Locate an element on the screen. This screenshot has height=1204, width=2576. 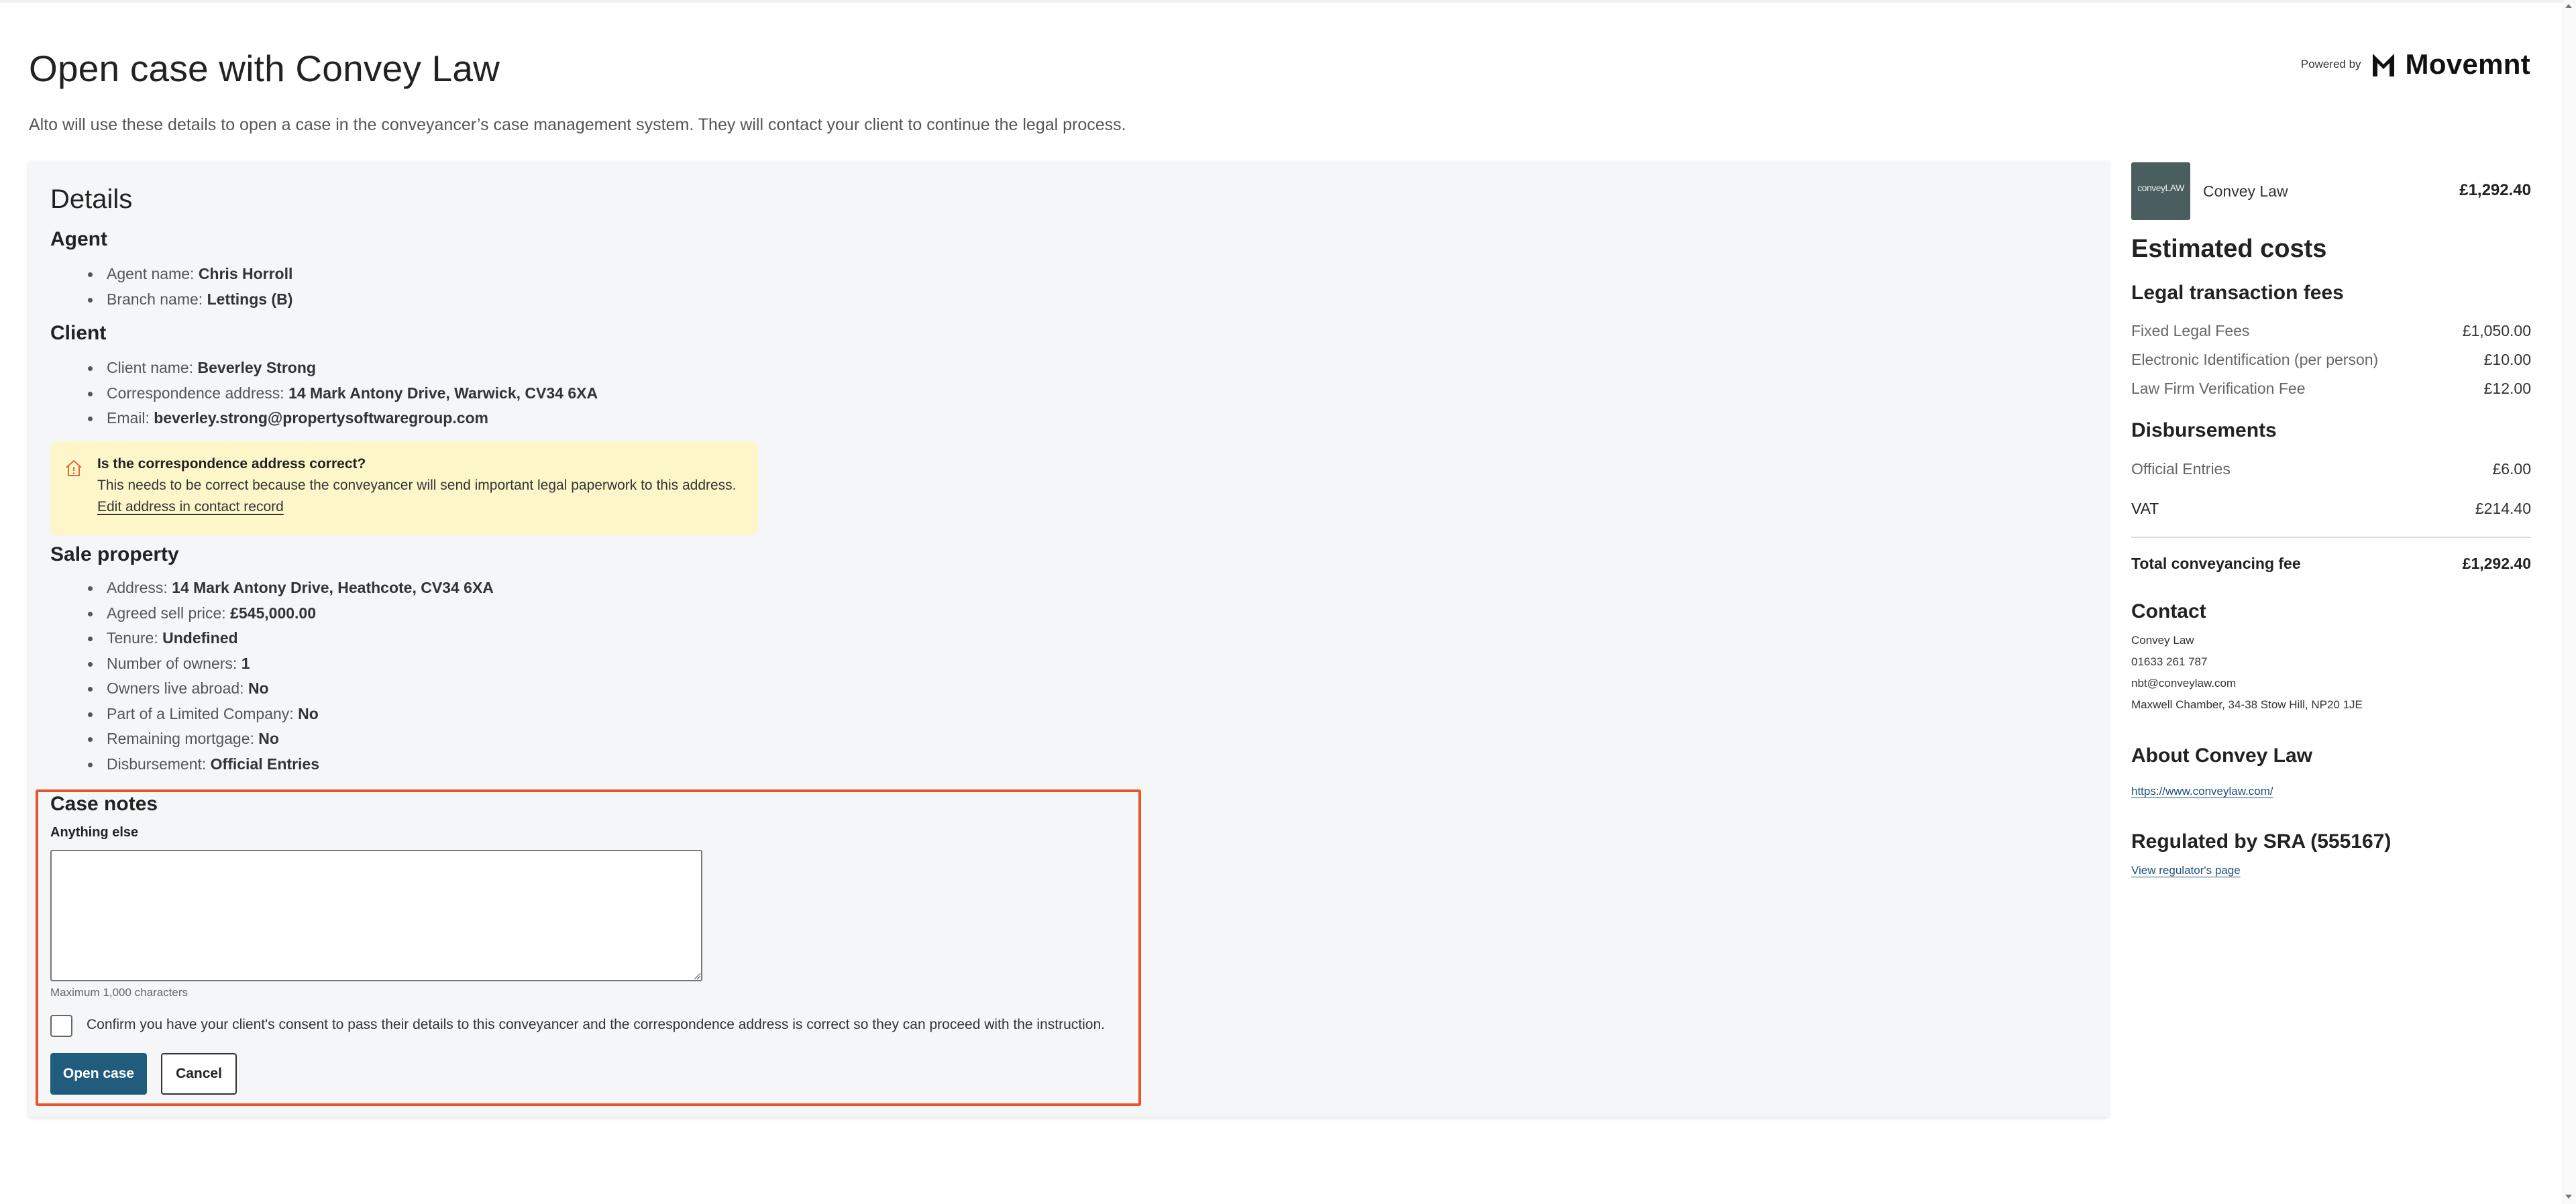
vertical-scrollbar is located at coordinates (2569, 602).